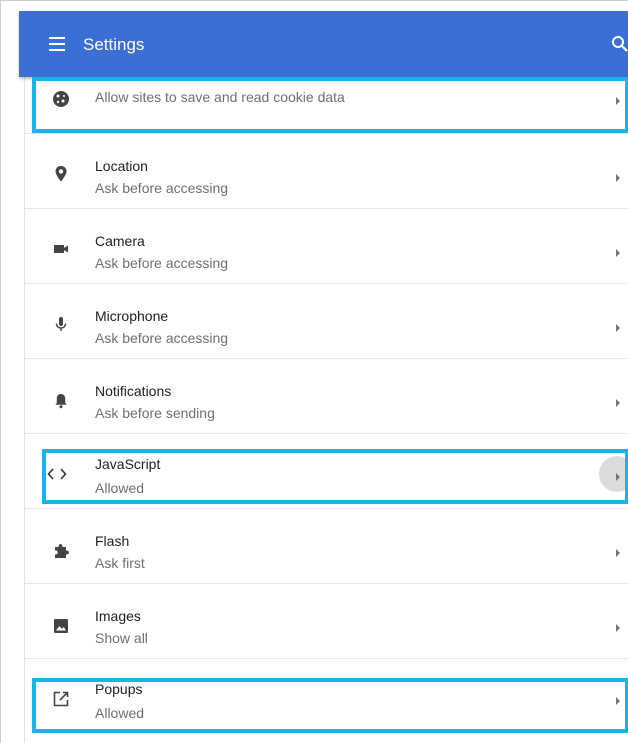 The image size is (628, 743). I want to click on settings-row-popups: Popups Allowed, so click(326, 696).